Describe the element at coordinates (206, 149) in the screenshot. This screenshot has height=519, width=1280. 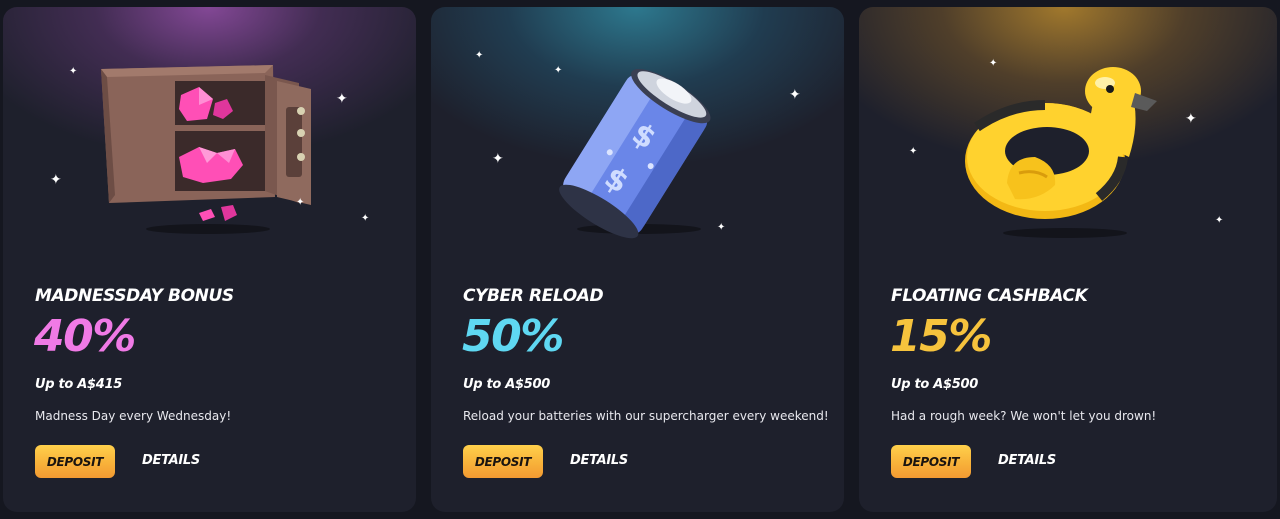
I see `open-safe-with-gems-icon` at that location.